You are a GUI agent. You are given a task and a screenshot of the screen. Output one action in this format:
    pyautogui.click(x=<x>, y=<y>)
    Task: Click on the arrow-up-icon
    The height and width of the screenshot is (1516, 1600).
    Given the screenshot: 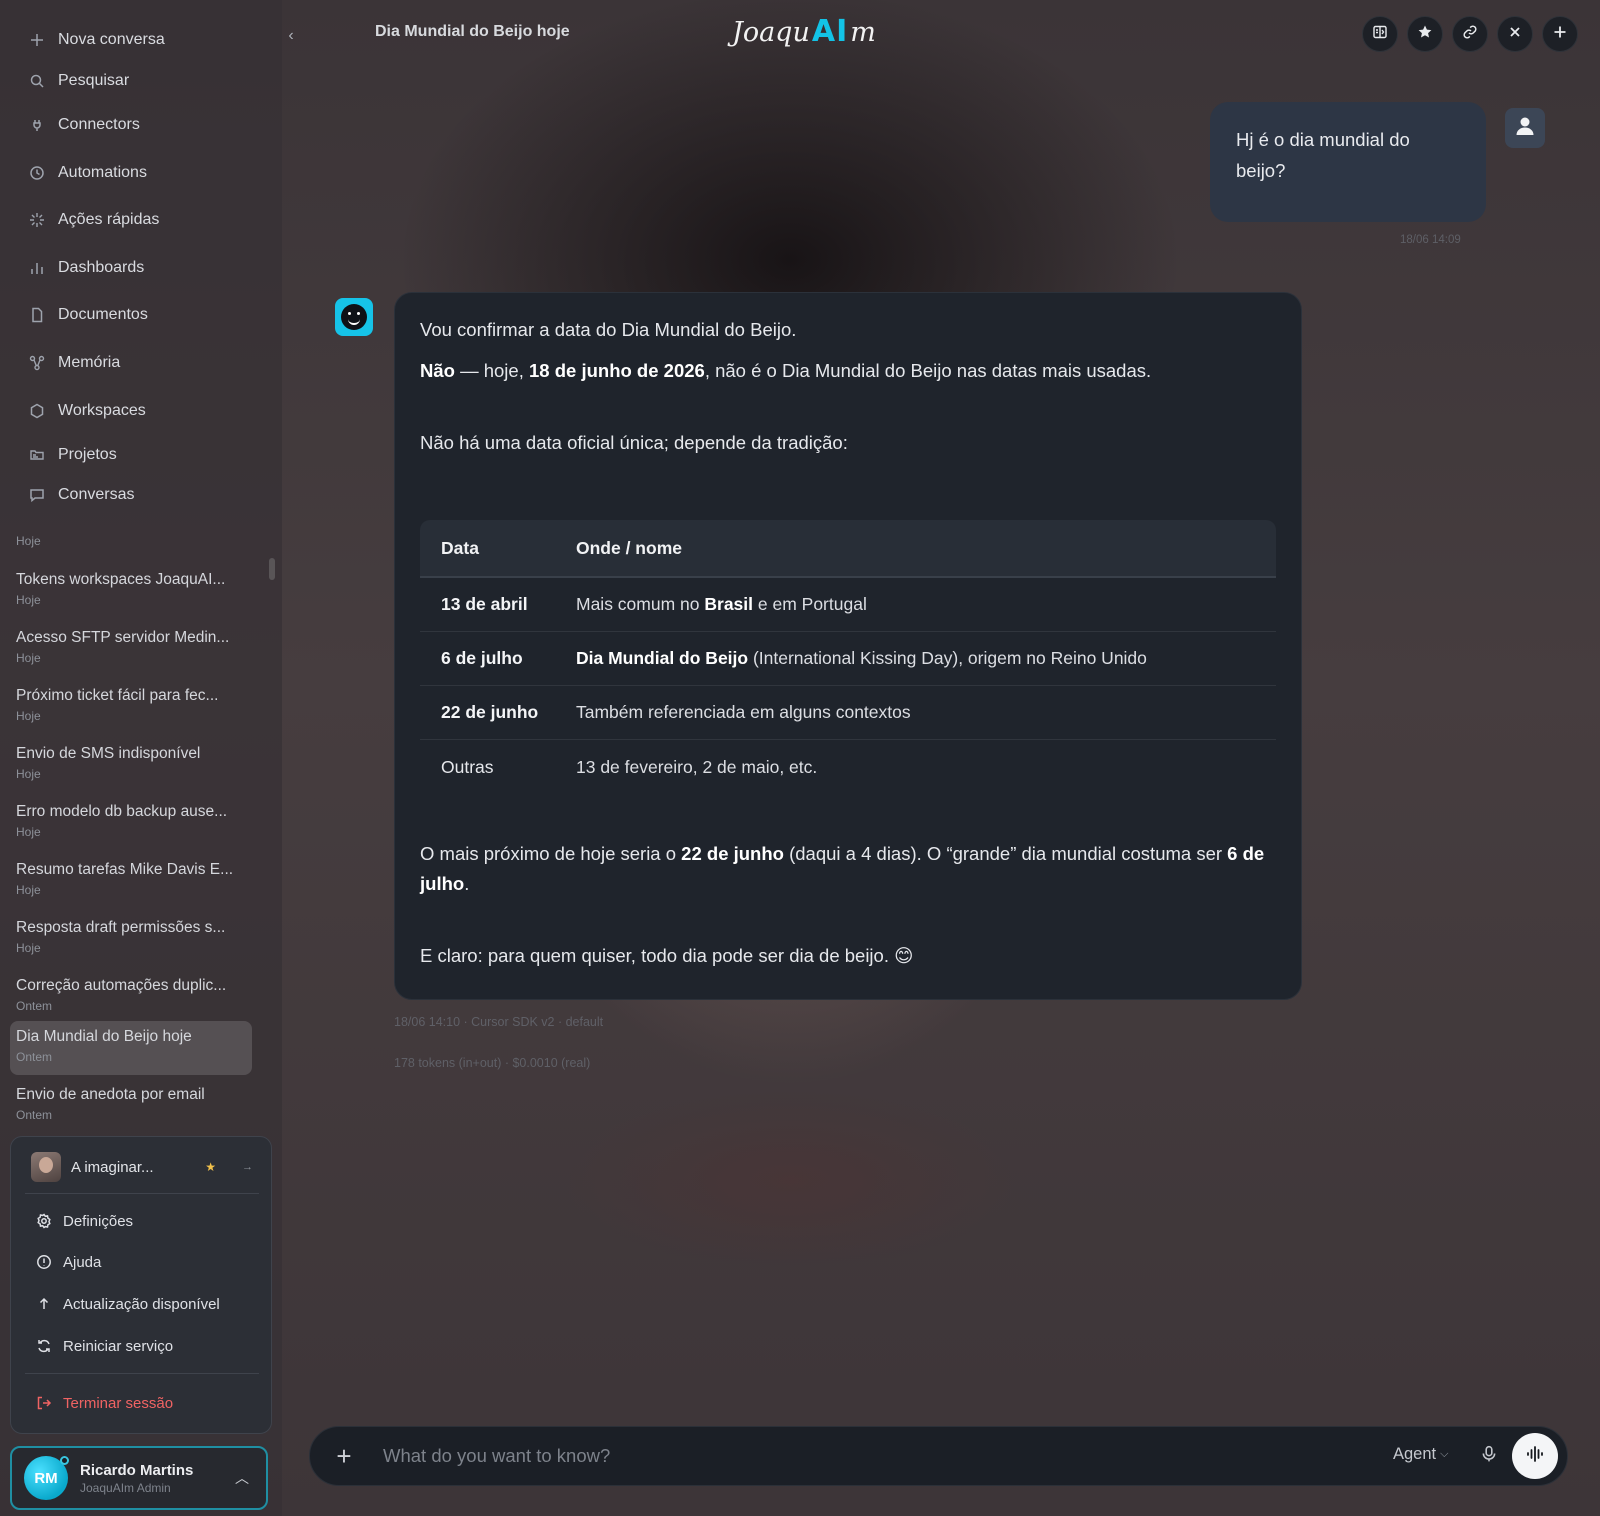 What is the action you would take?
    pyautogui.click(x=44, y=1304)
    